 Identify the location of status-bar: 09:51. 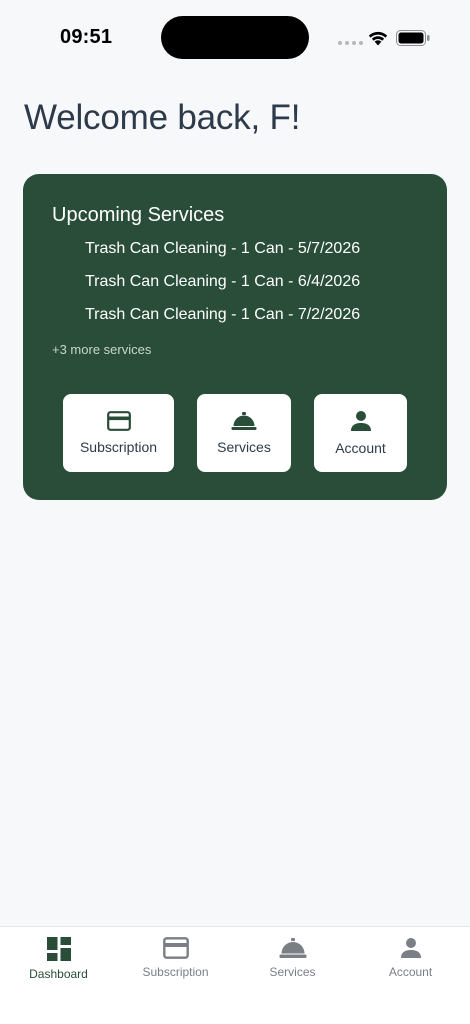
(235, 38).